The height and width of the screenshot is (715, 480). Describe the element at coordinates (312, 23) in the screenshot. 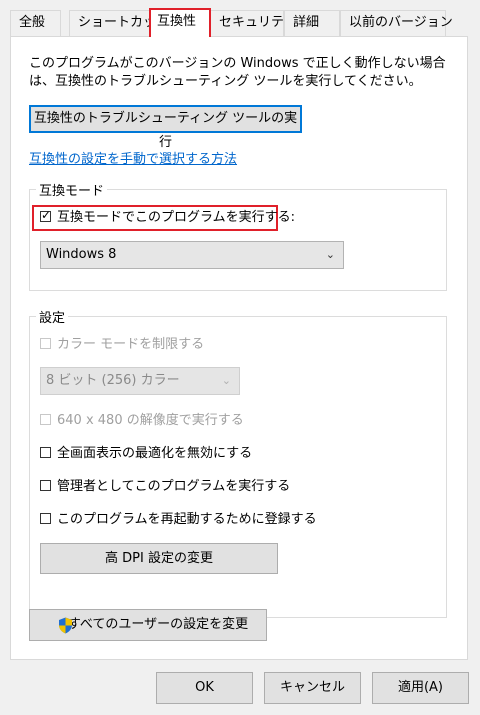

I see `tab-details: 詳細` at that location.